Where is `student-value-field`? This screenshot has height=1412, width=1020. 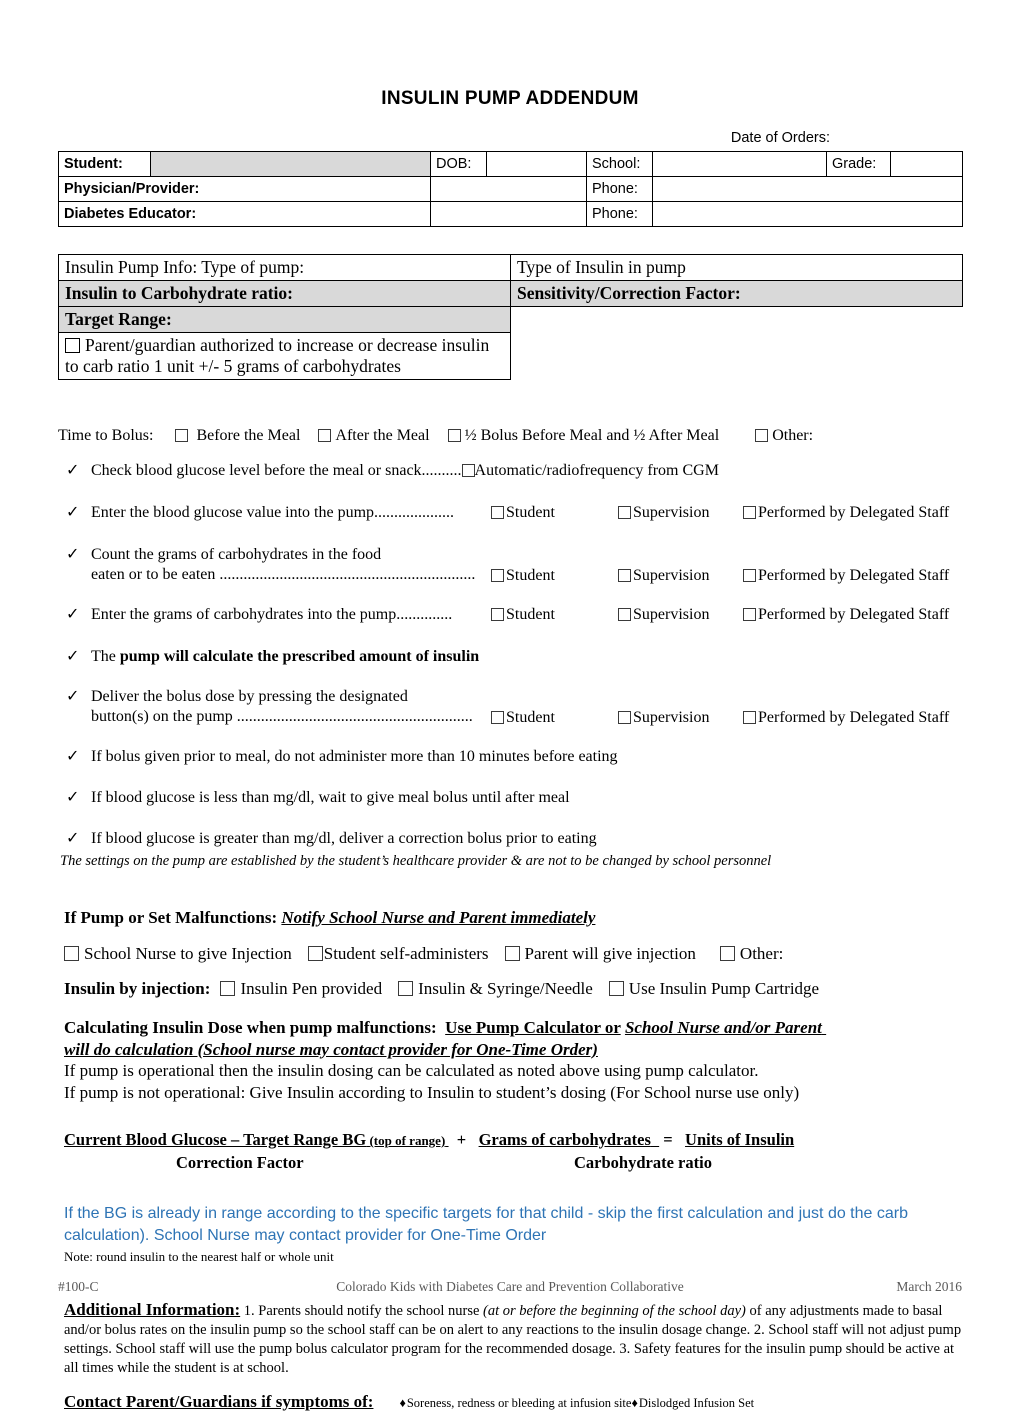 student-value-field is located at coordinates (290, 164).